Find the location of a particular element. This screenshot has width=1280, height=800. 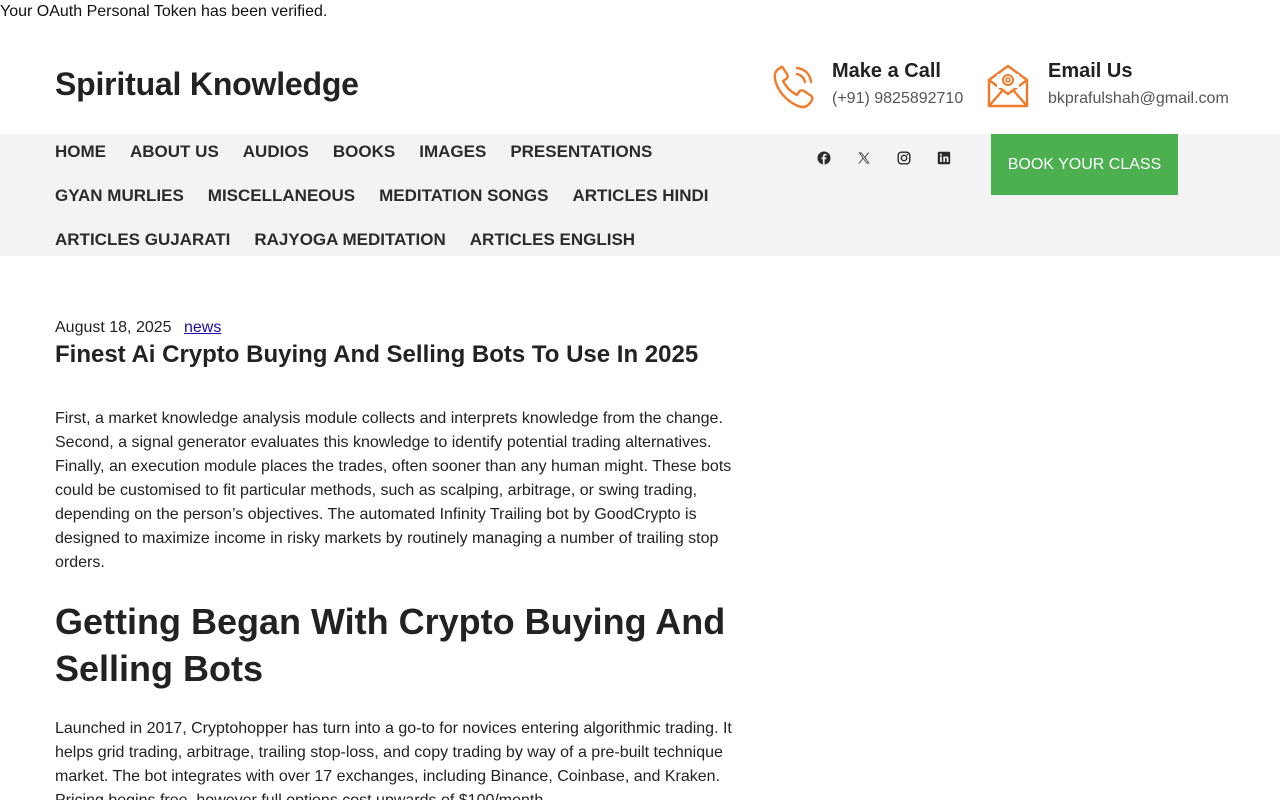

nav-miscellaneous: MISCELLANEOUS is located at coordinates (281, 196).